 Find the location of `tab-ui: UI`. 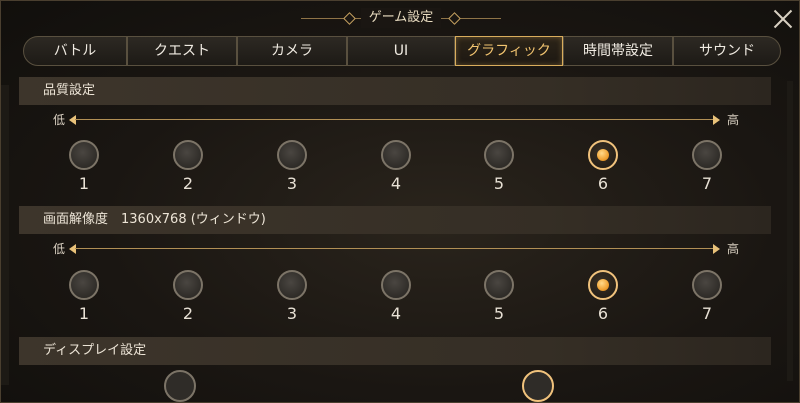

tab-ui: UI is located at coordinates (401, 51).